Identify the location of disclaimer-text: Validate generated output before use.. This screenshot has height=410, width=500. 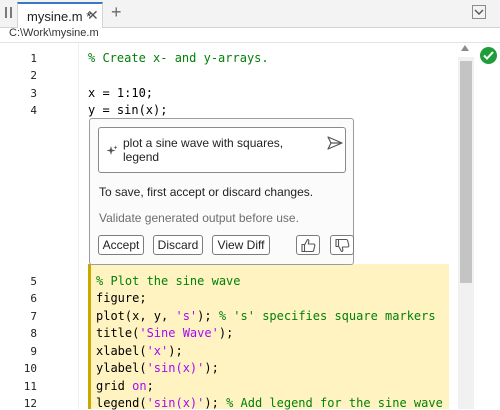
(199, 218).